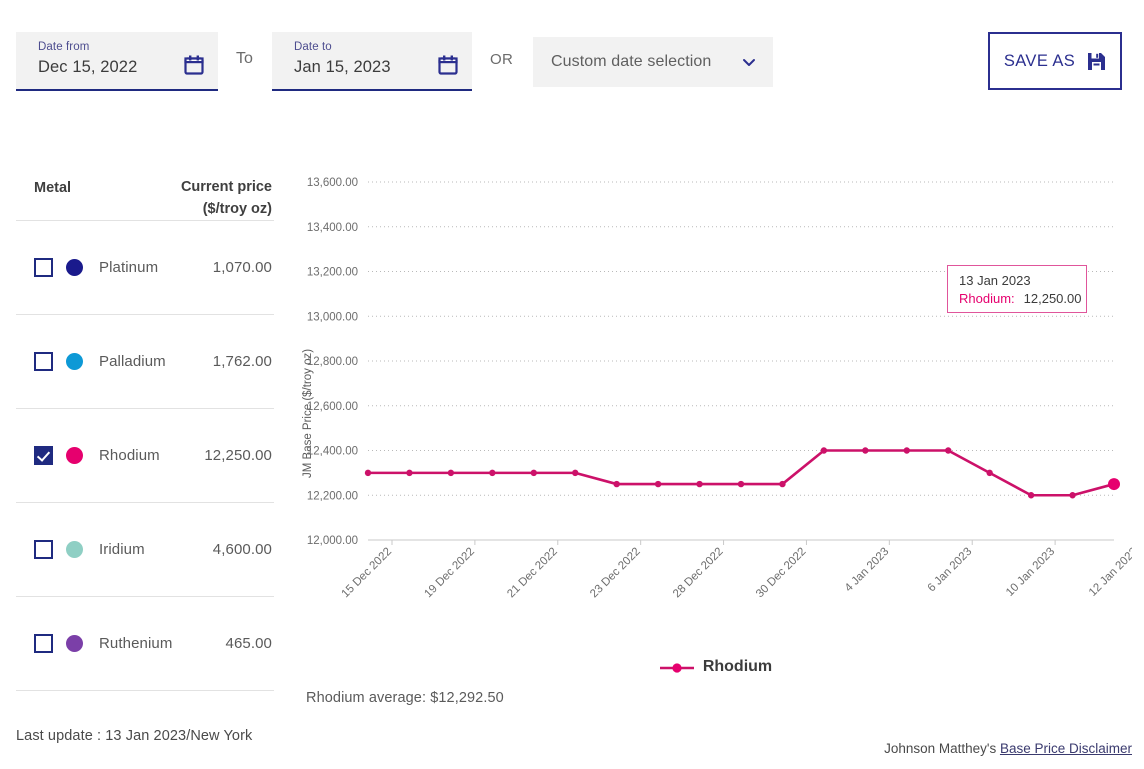 The image size is (1144, 769). I want to click on save-as-button: SAVE AS, so click(1055, 61).